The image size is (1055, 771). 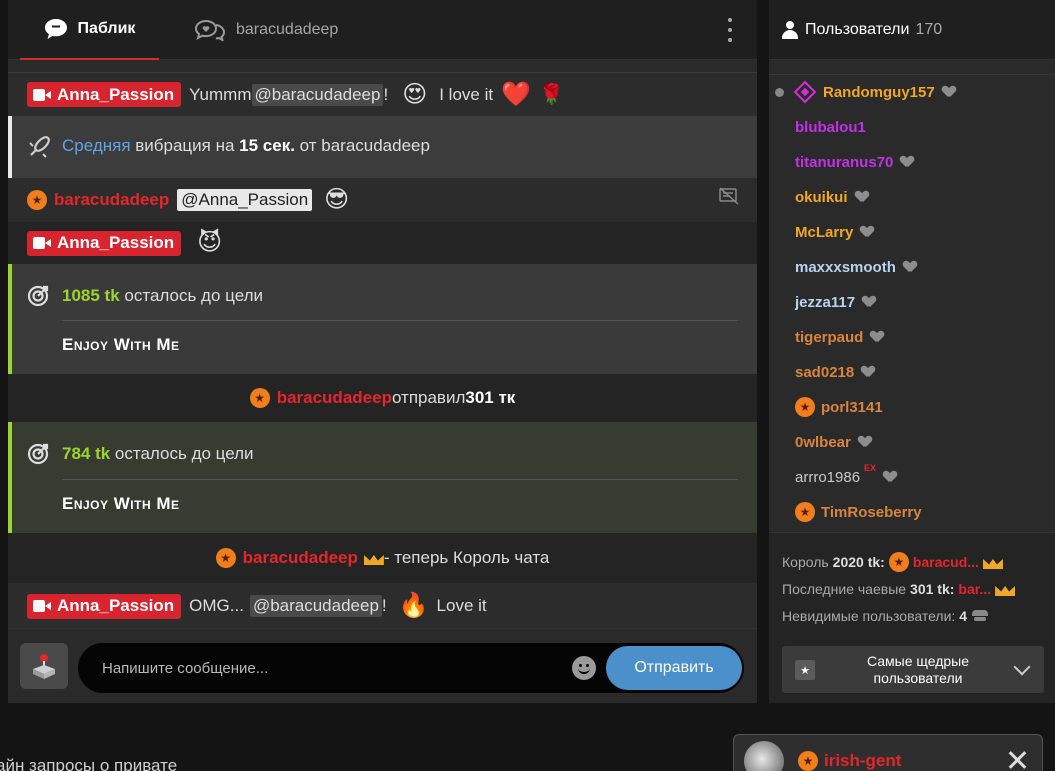 What do you see at coordinates (805, 92) in the screenshot?
I see `diamond-icon` at bounding box center [805, 92].